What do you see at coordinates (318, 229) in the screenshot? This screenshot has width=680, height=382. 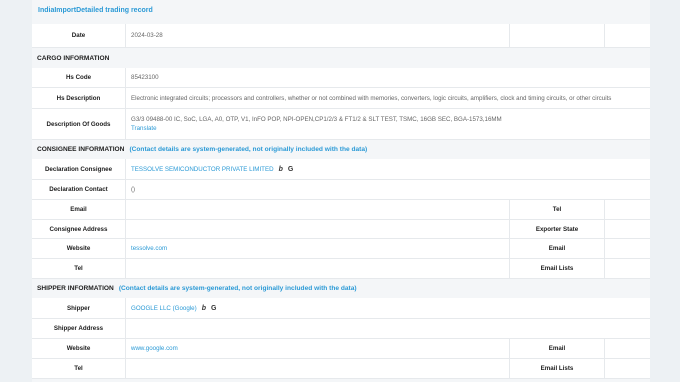 I see `consignee-address-value` at bounding box center [318, 229].